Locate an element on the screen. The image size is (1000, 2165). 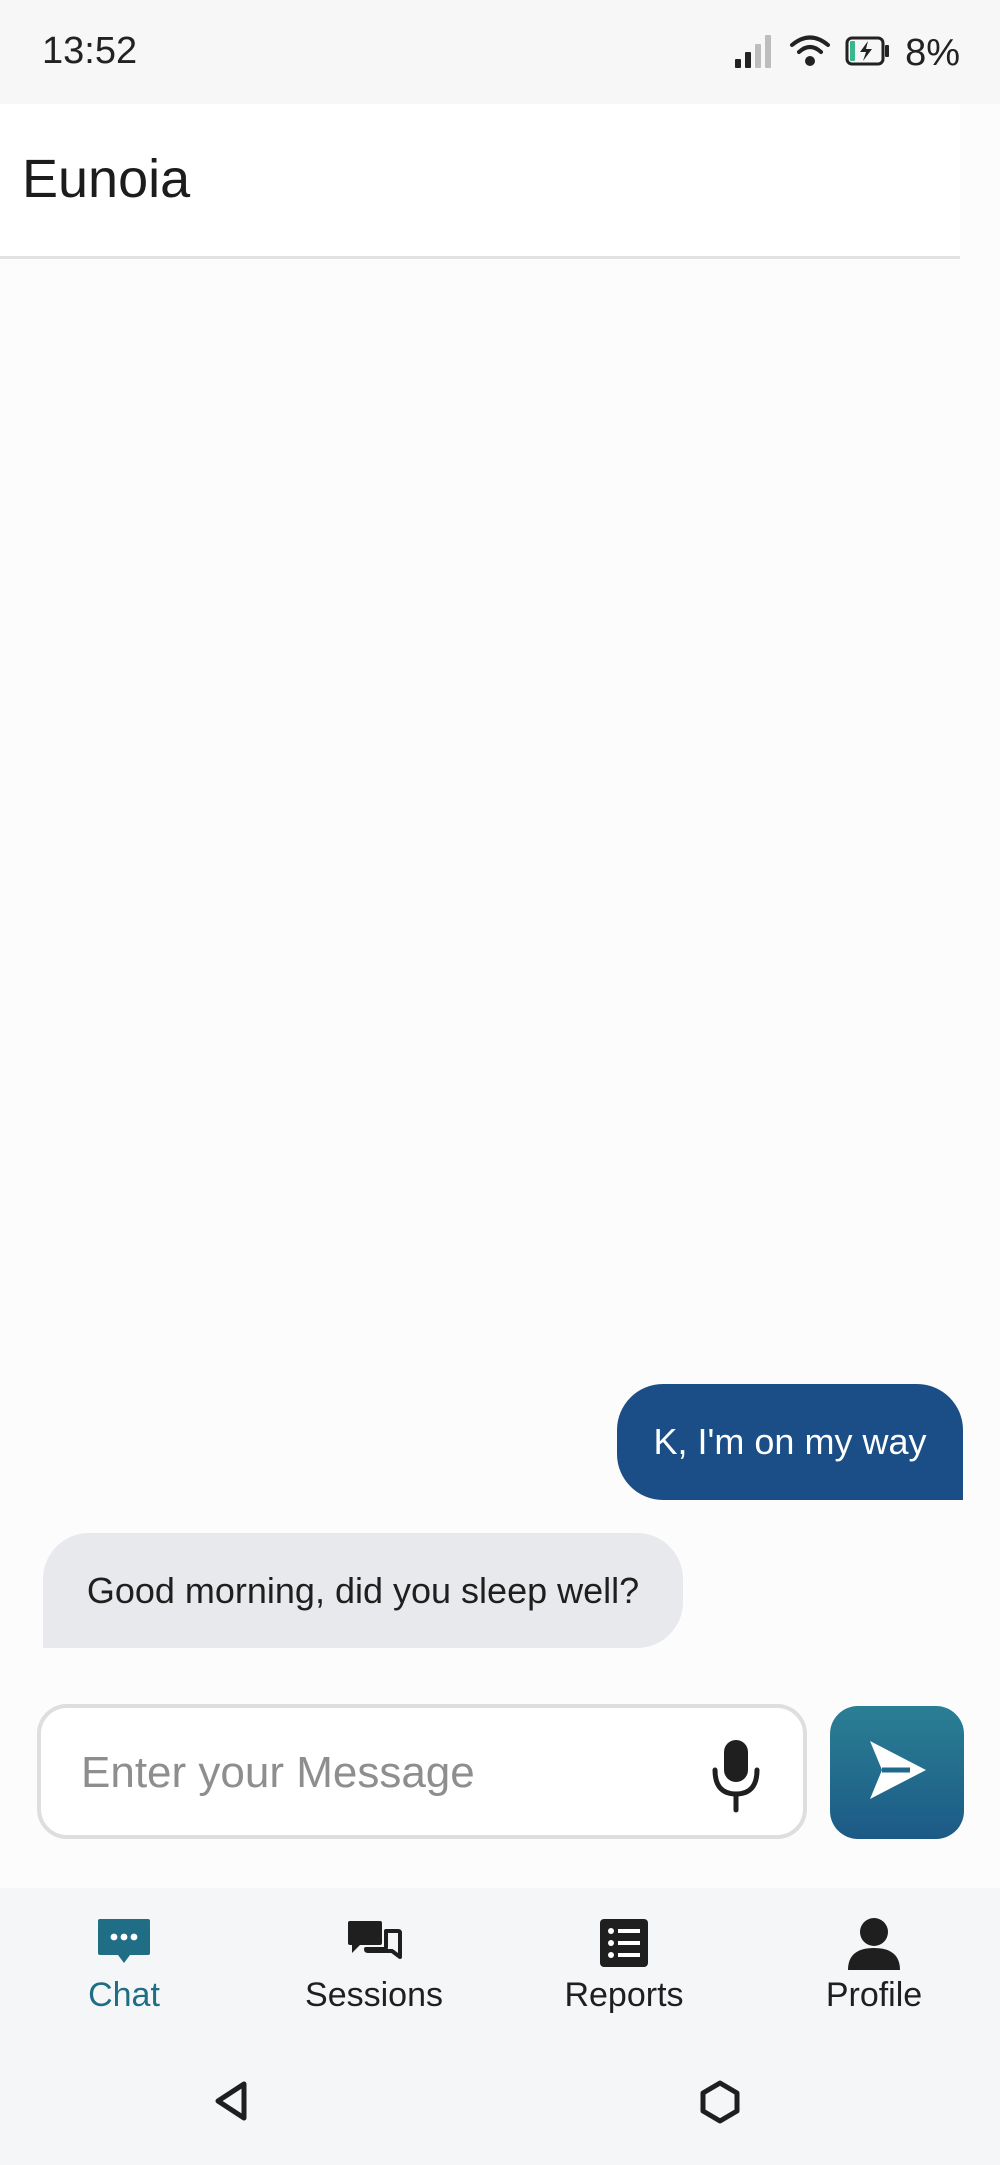
nav-item-chat: Chat is located at coordinates (124, 1969).